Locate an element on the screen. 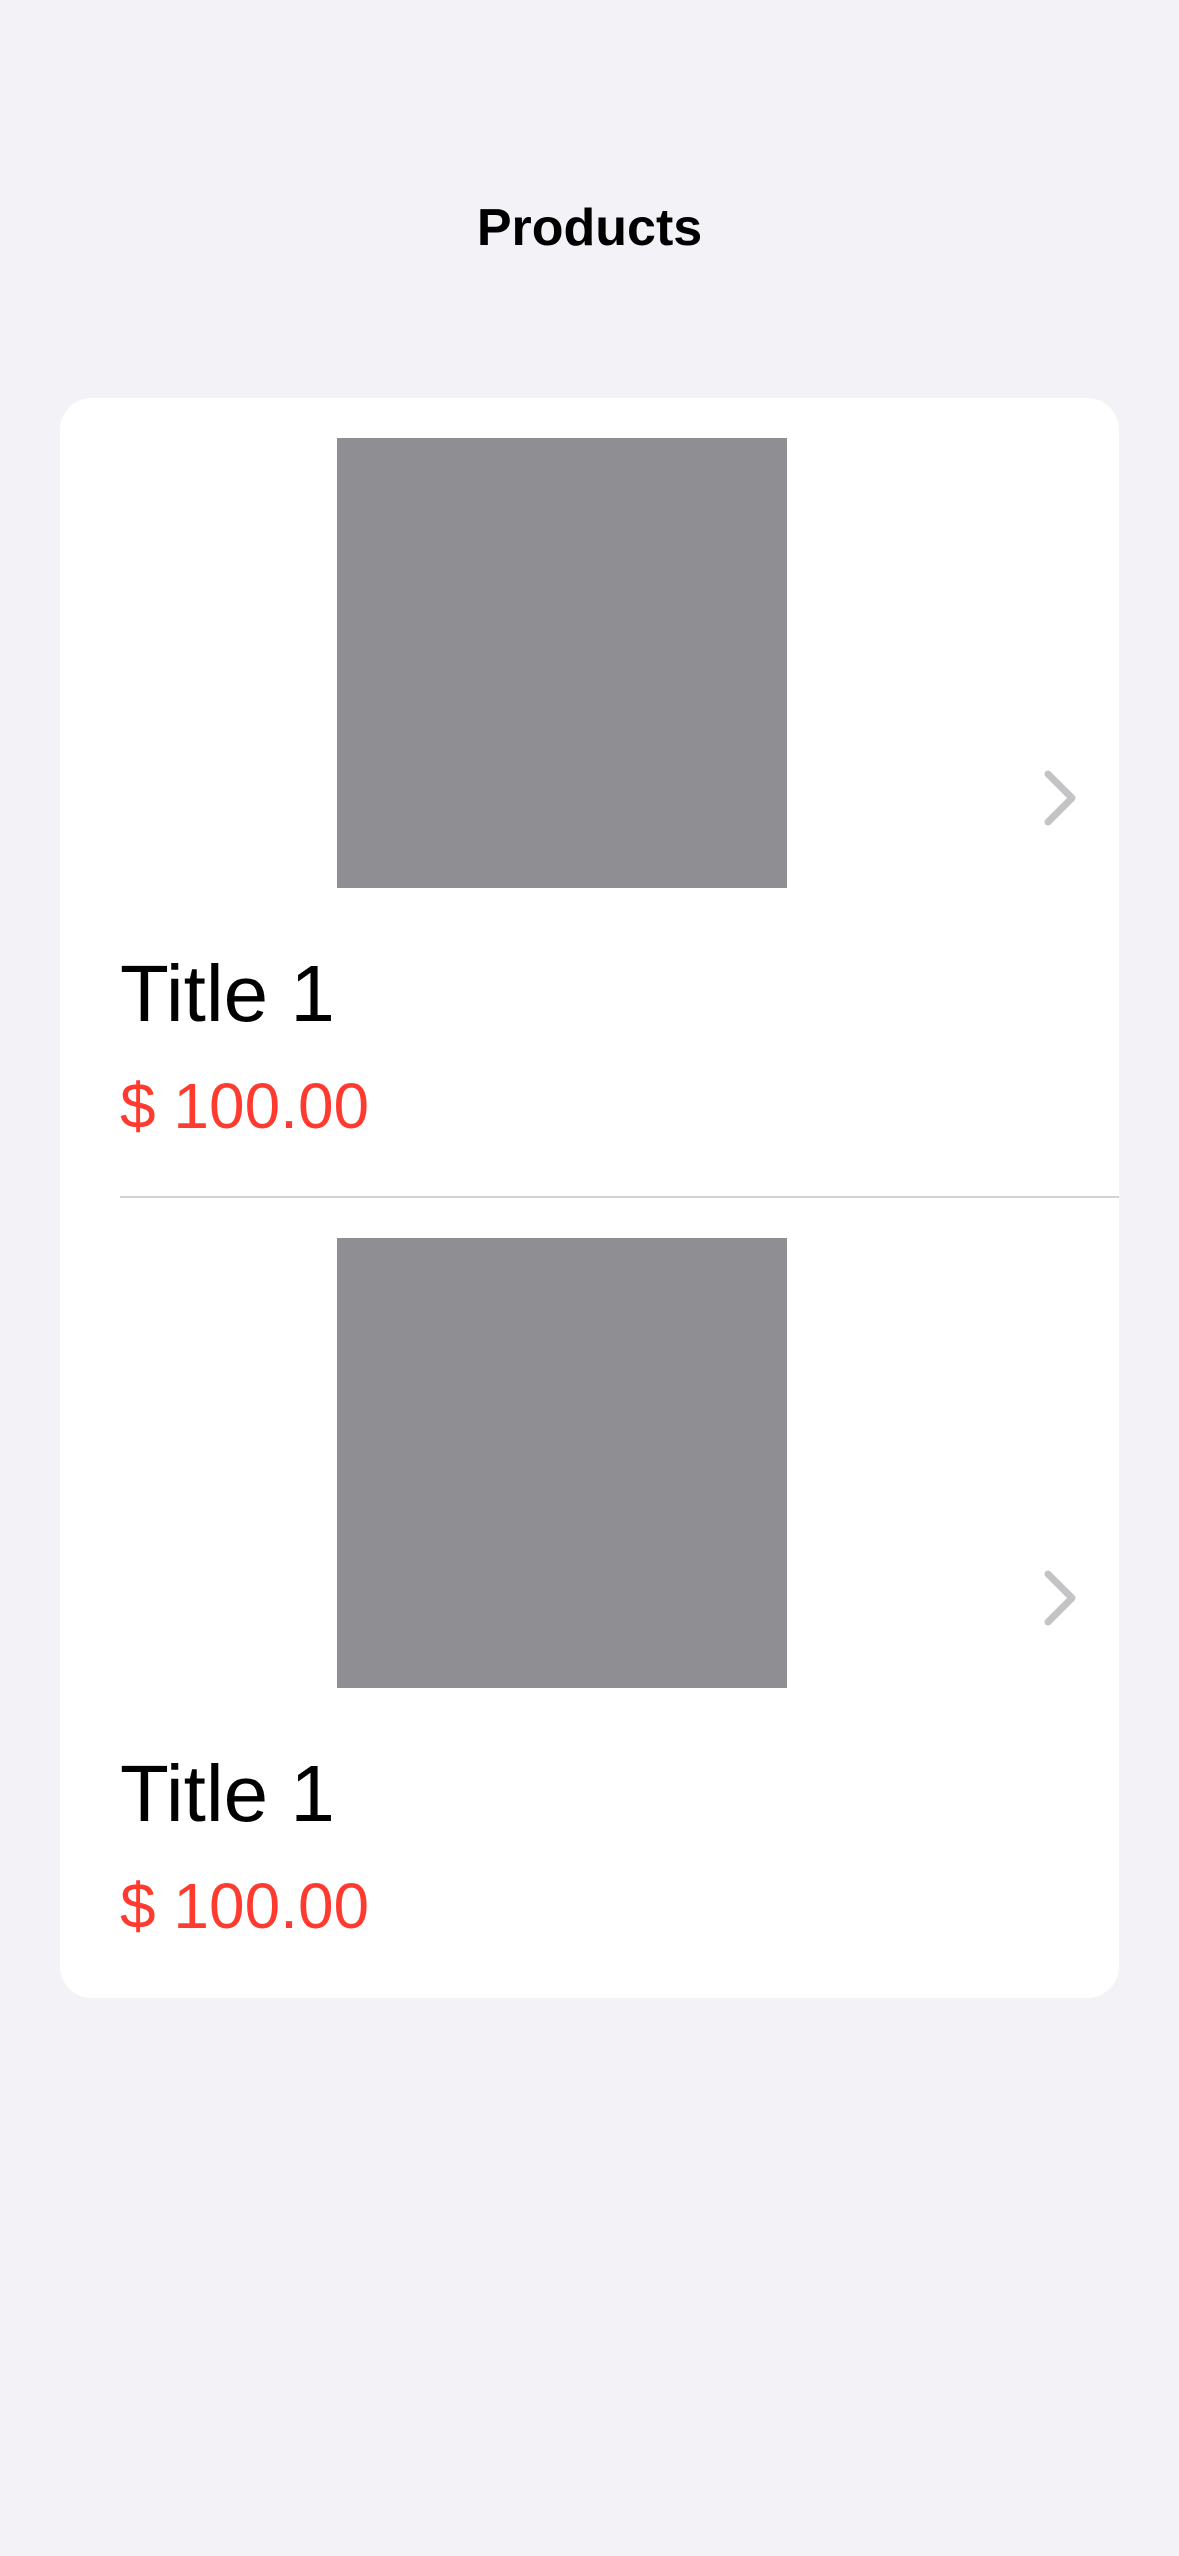 This screenshot has width=1179, height=2556. page-title: Products is located at coordinates (589, 228).